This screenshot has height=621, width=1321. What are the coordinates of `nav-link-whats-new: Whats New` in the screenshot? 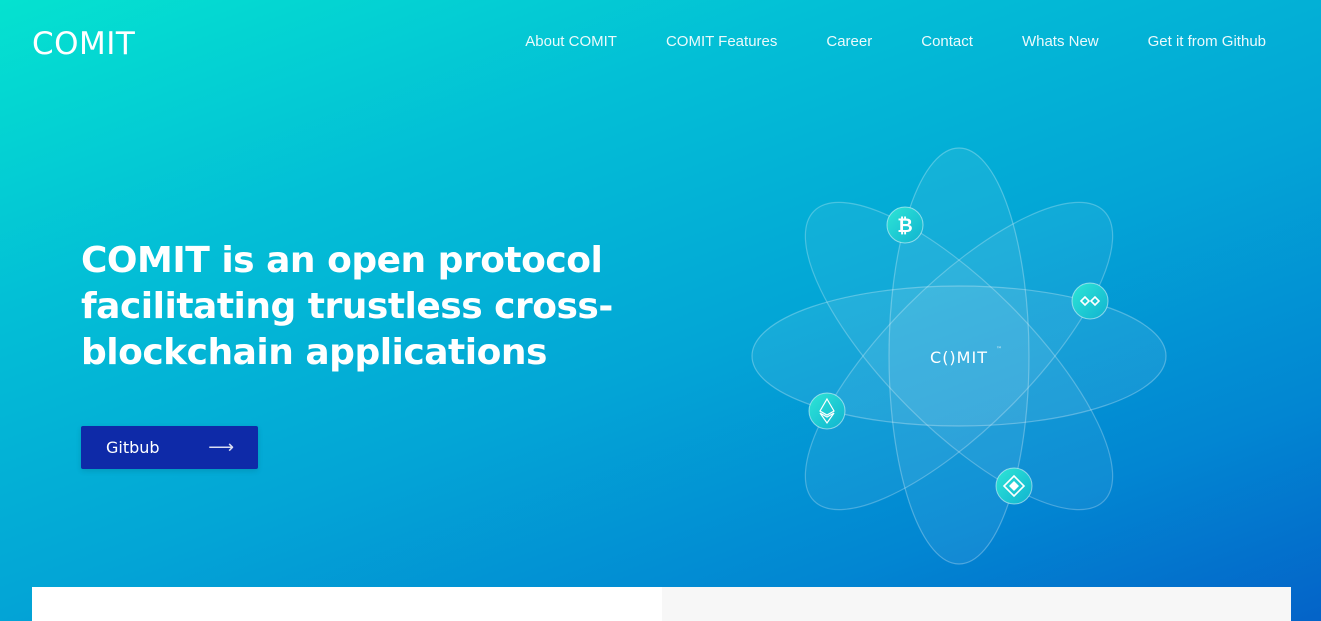 It's located at (1060, 41).